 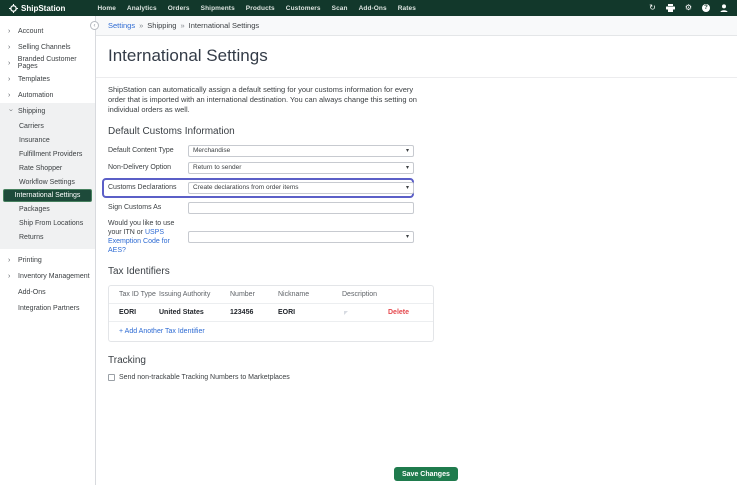 What do you see at coordinates (47, 237) in the screenshot?
I see `sidebar-item-returns: Returns` at bounding box center [47, 237].